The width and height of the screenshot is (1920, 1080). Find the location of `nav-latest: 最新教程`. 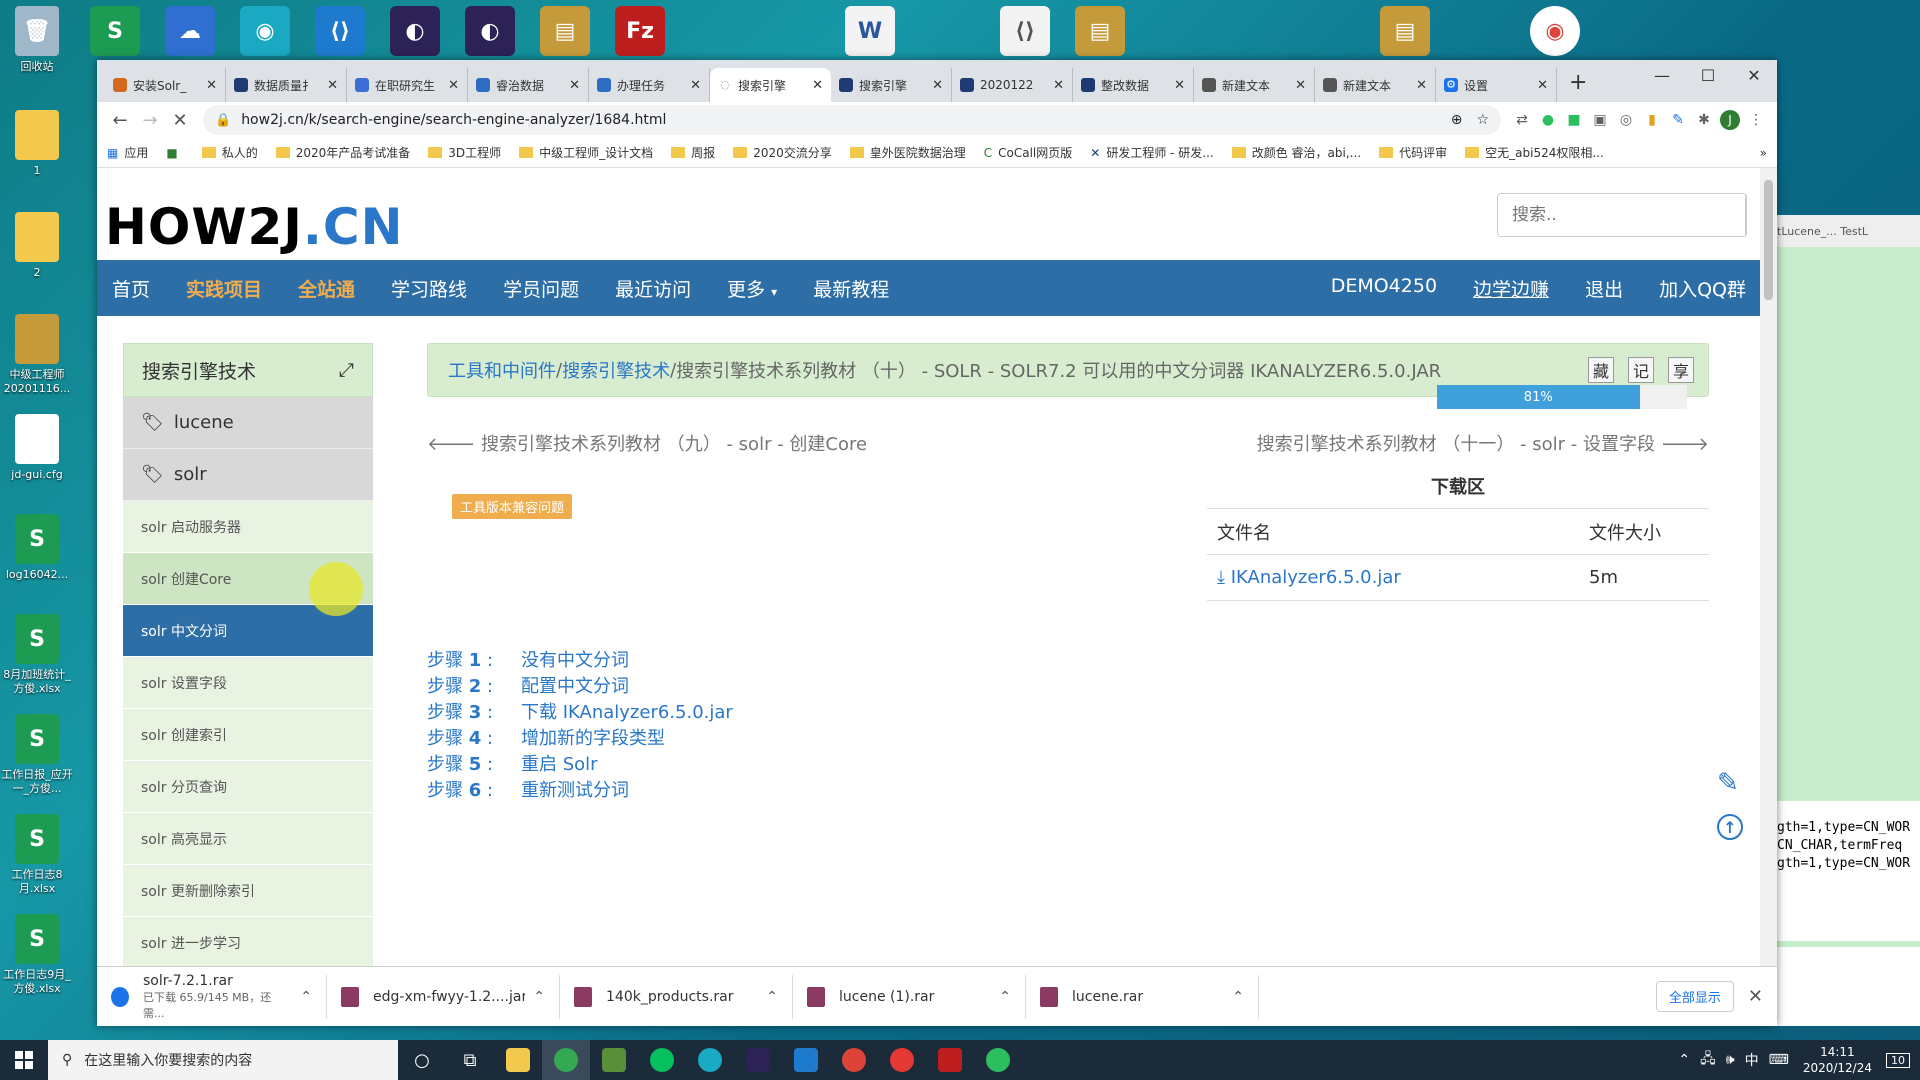

nav-latest: 最新教程 is located at coordinates (851, 288).